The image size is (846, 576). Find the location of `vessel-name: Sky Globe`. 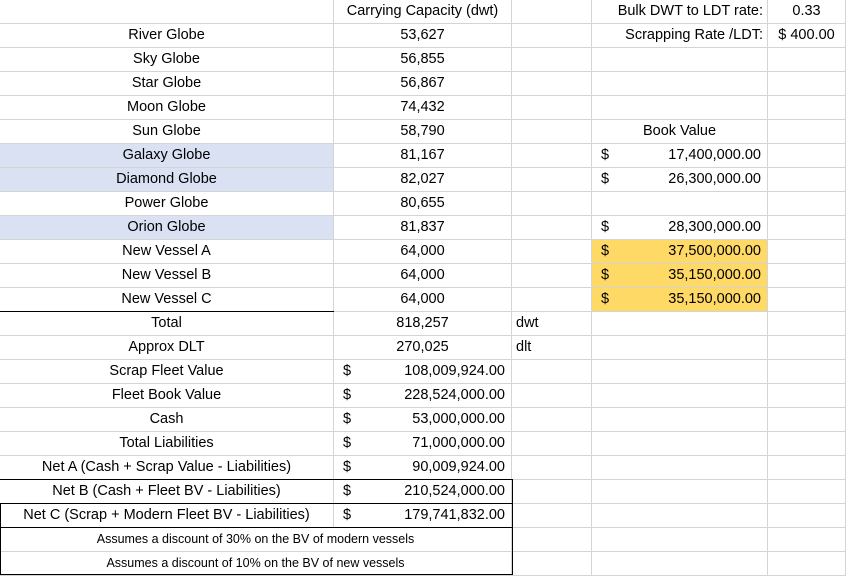

vessel-name: Sky Globe is located at coordinates (167, 60).